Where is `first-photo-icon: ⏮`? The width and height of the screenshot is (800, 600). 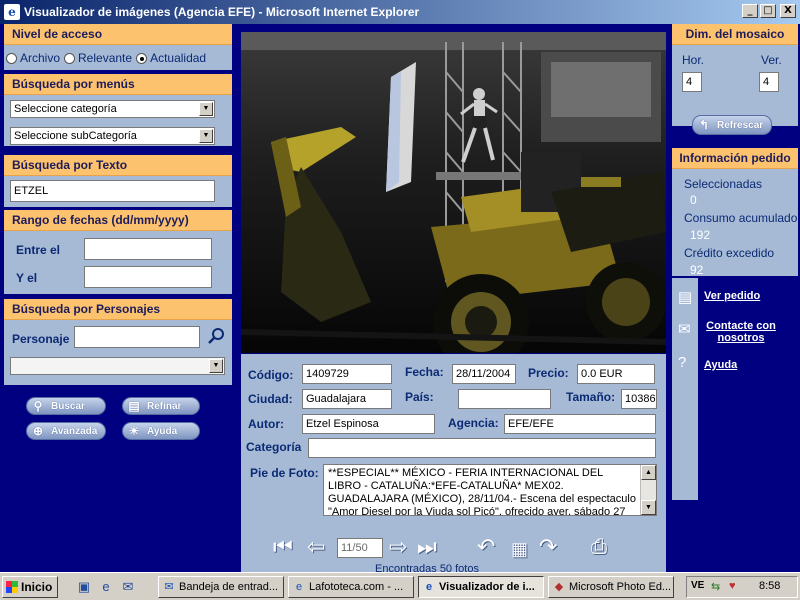 first-photo-icon: ⏮ is located at coordinates (283, 547).